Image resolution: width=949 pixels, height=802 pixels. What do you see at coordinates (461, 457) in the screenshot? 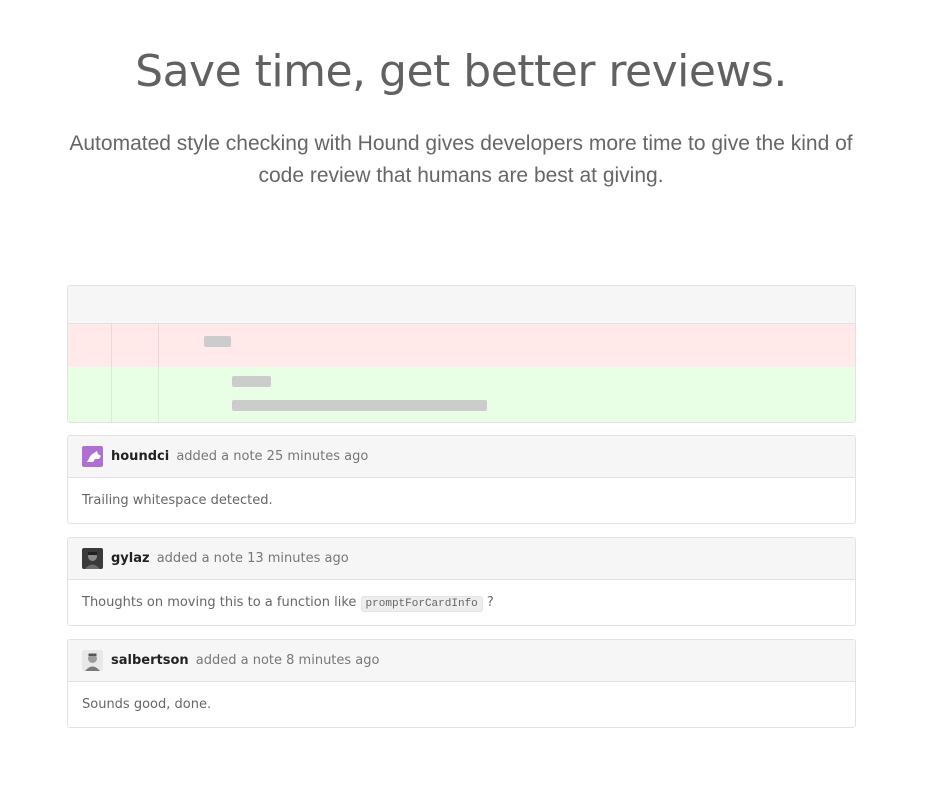
I see `comment-header: houndci added a note 25 minutes ago` at bounding box center [461, 457].